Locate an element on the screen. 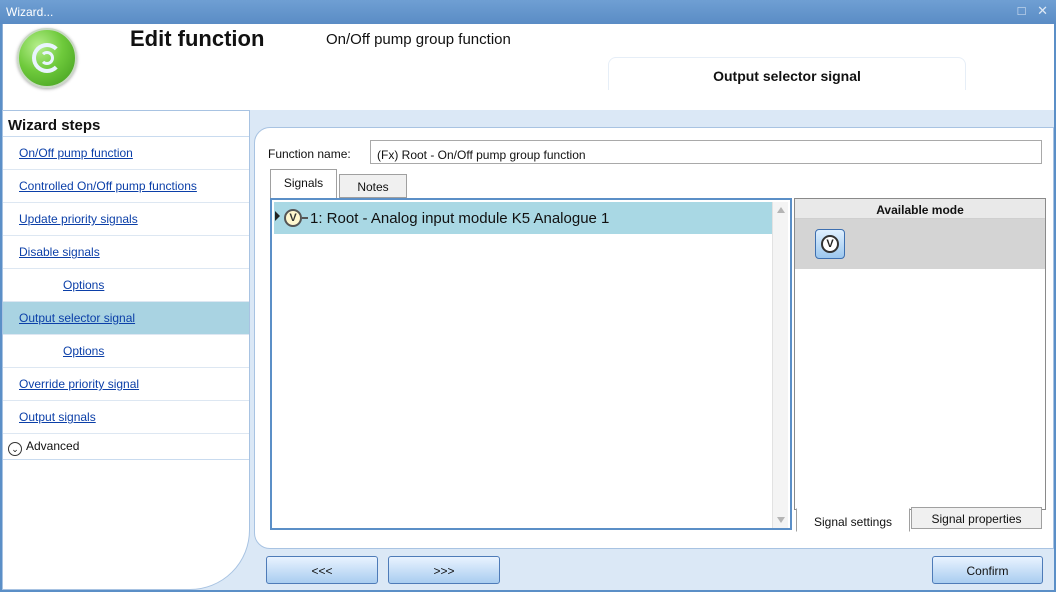 This screenshot has height=592, width=1056. app-logo-icon is located at coordinates (47, 58).